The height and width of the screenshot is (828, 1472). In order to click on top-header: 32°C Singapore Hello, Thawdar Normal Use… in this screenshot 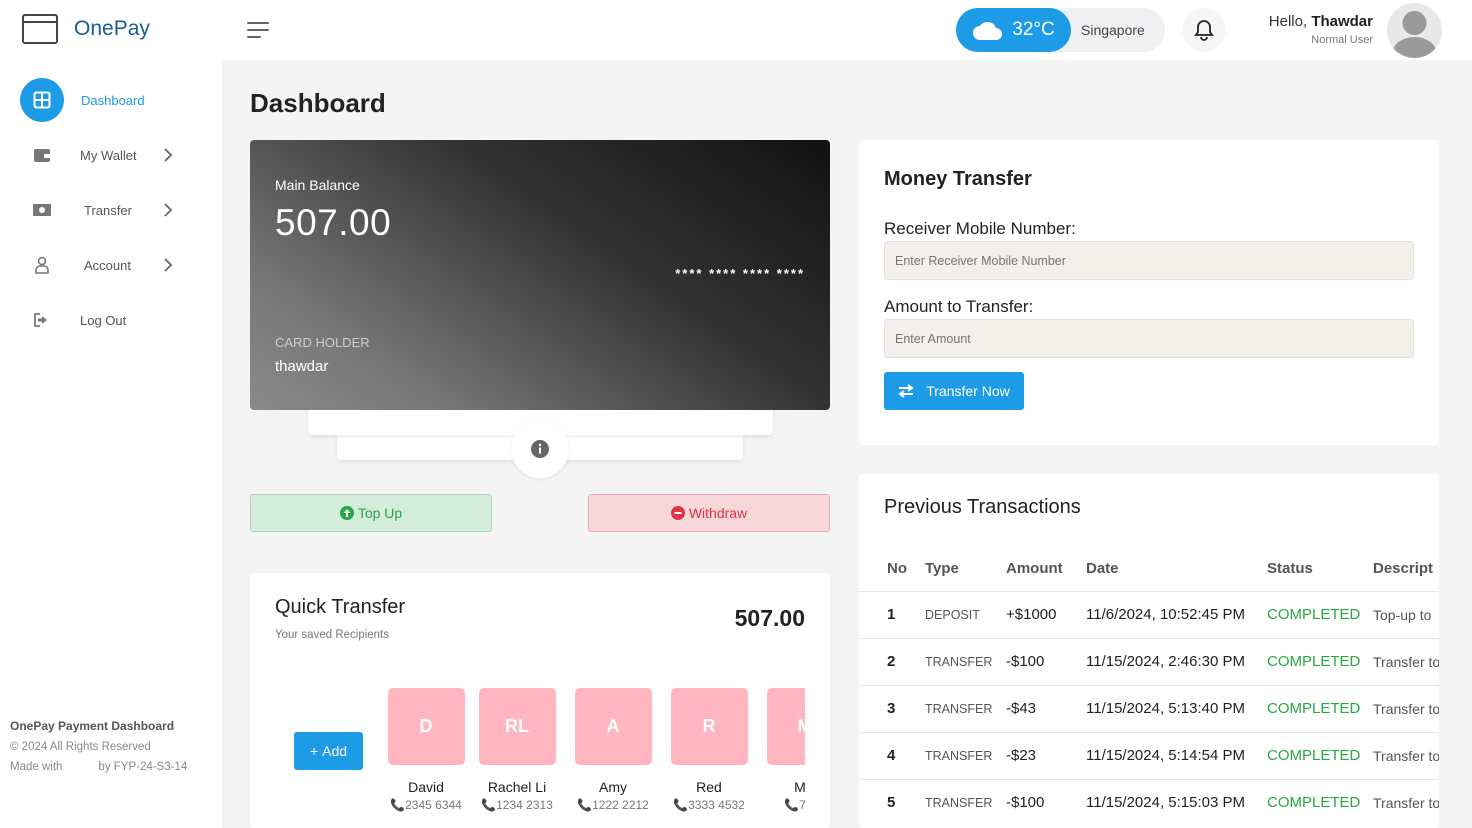, I will do `click(847, 30)`.